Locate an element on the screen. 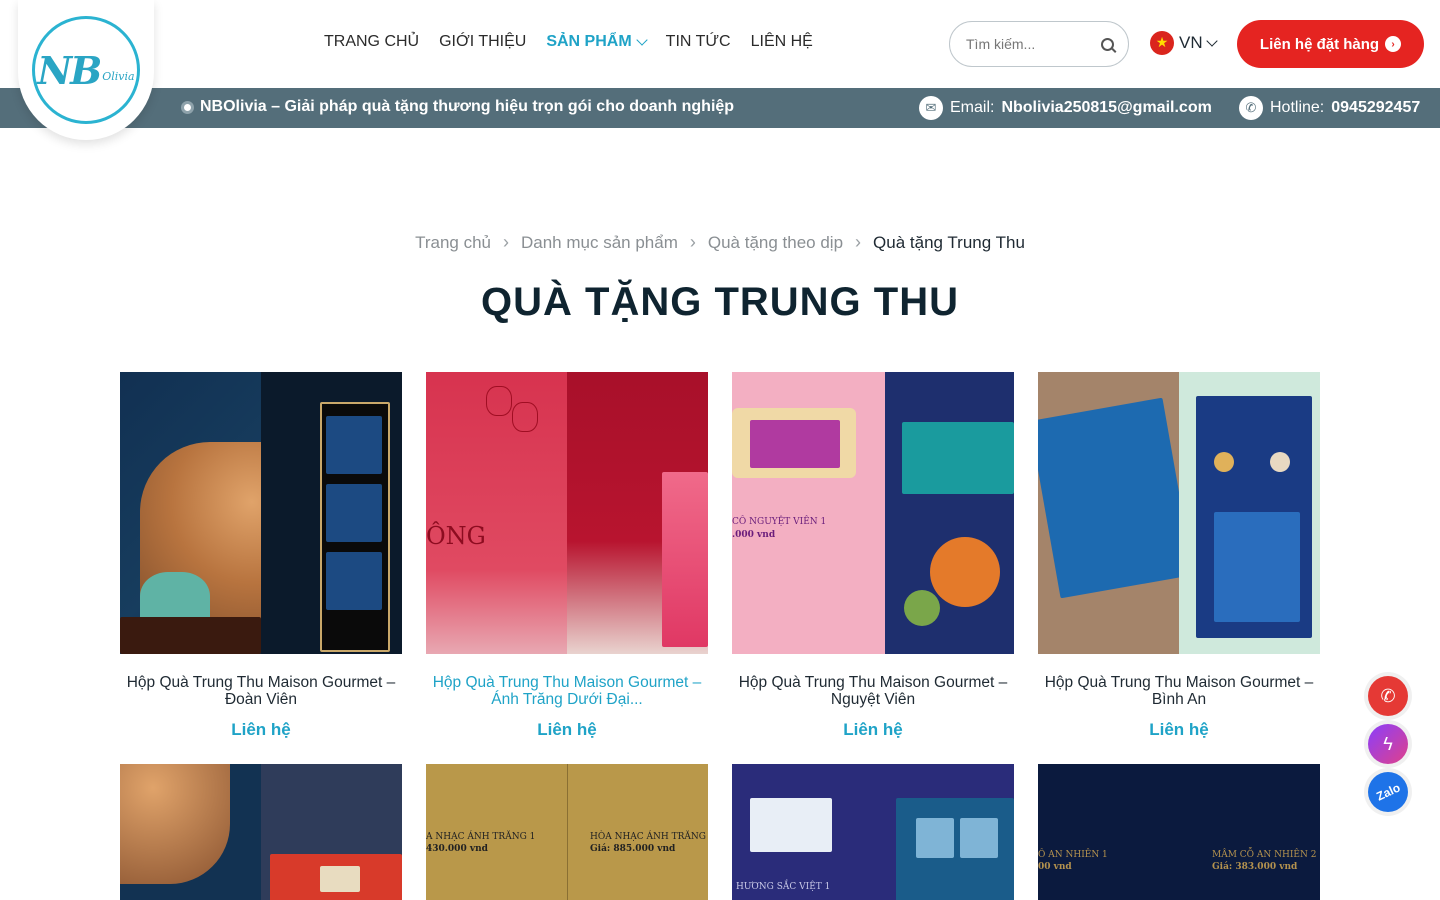 The width and height of the screenshot is (1440, 900). nav-contact: LIÊN HỆ is located at coordinates (782, 42).